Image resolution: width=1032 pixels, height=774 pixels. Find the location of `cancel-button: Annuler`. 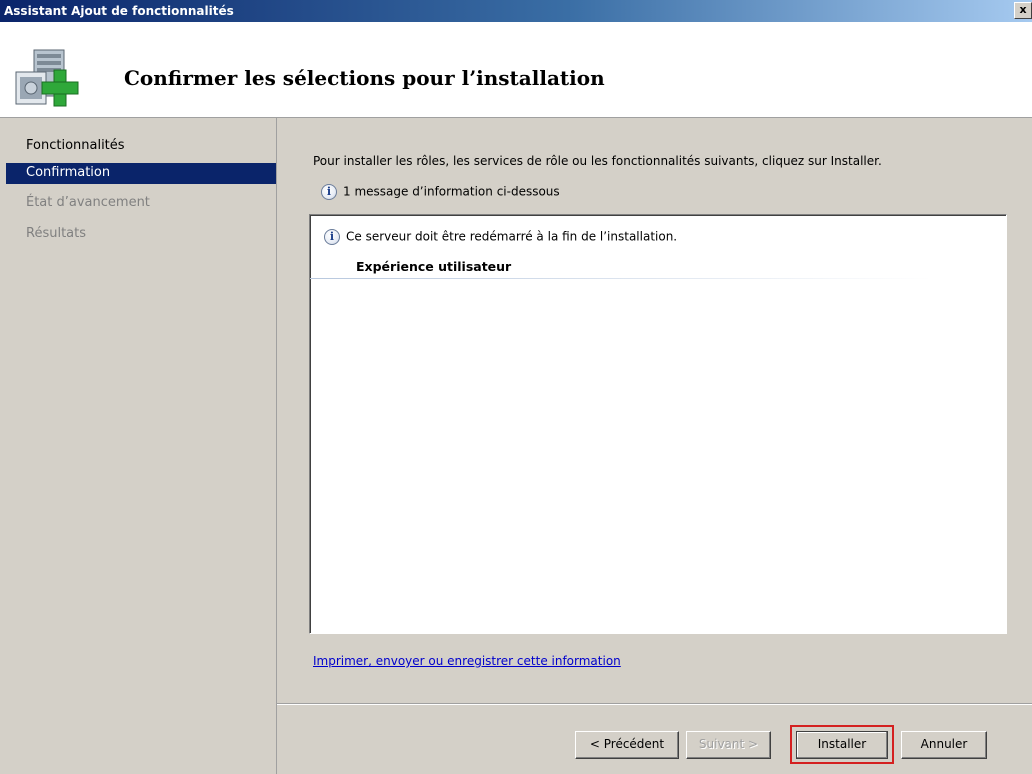

cancel-button: Annuler is located at coordinates (944, 745).